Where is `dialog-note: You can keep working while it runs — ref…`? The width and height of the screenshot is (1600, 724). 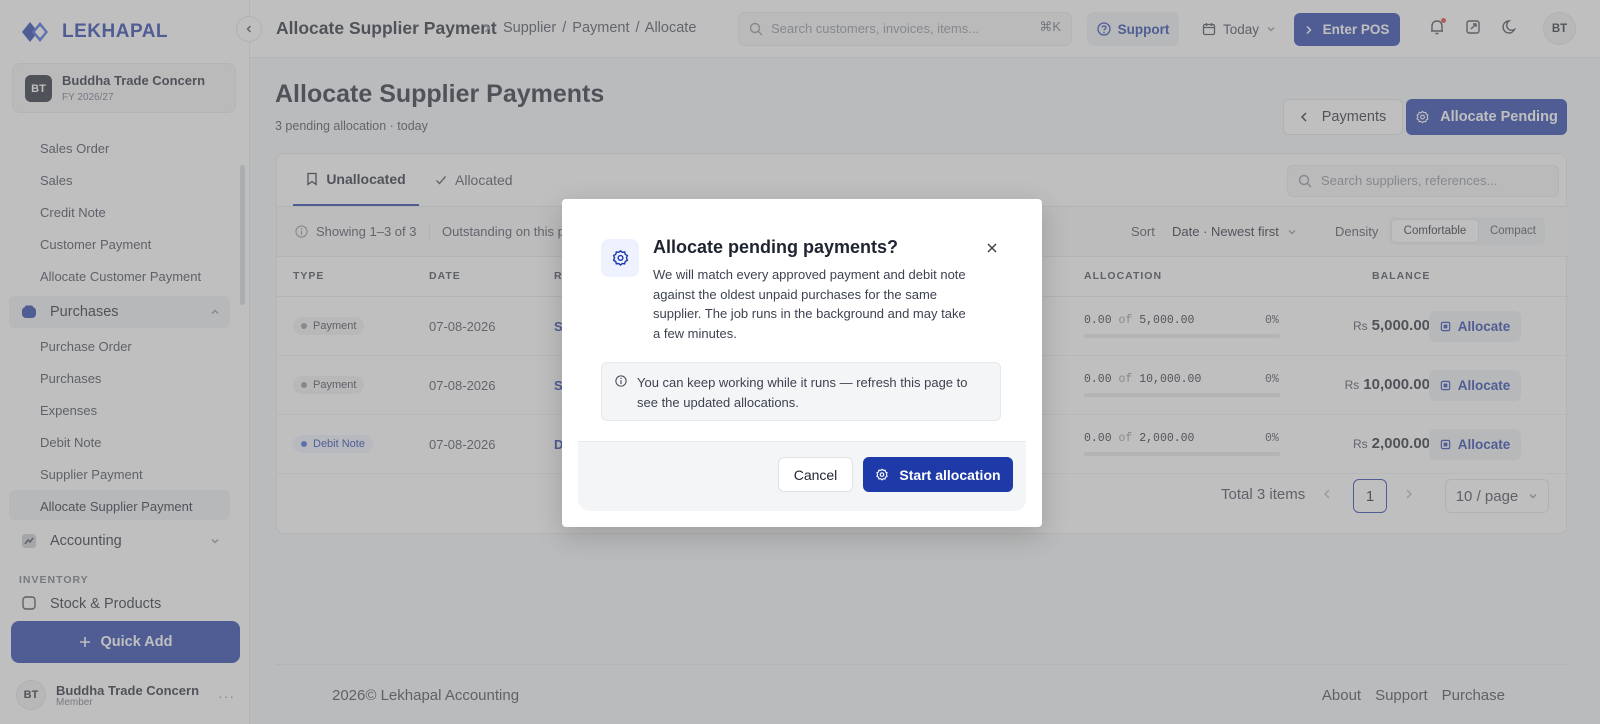
dialog-note: You can keep working while it runs — ref… is located at coordinates (801, 391).